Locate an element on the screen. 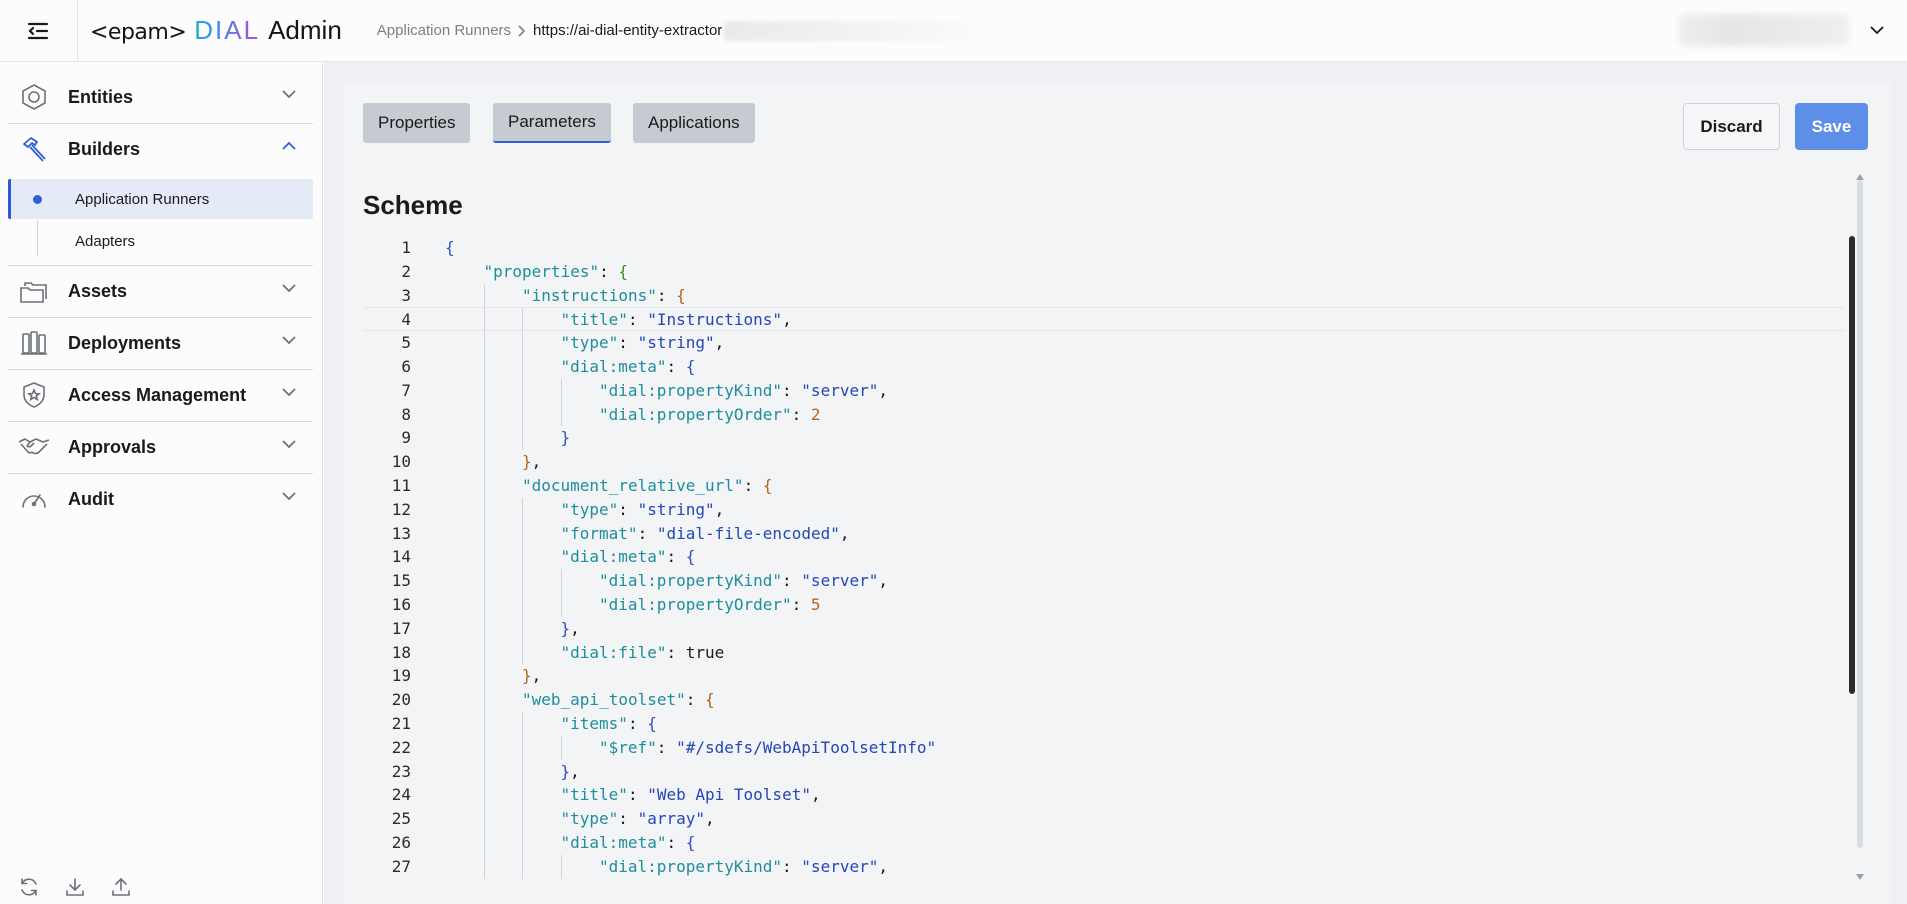  folders-icon is located at coordinates (34, 291).